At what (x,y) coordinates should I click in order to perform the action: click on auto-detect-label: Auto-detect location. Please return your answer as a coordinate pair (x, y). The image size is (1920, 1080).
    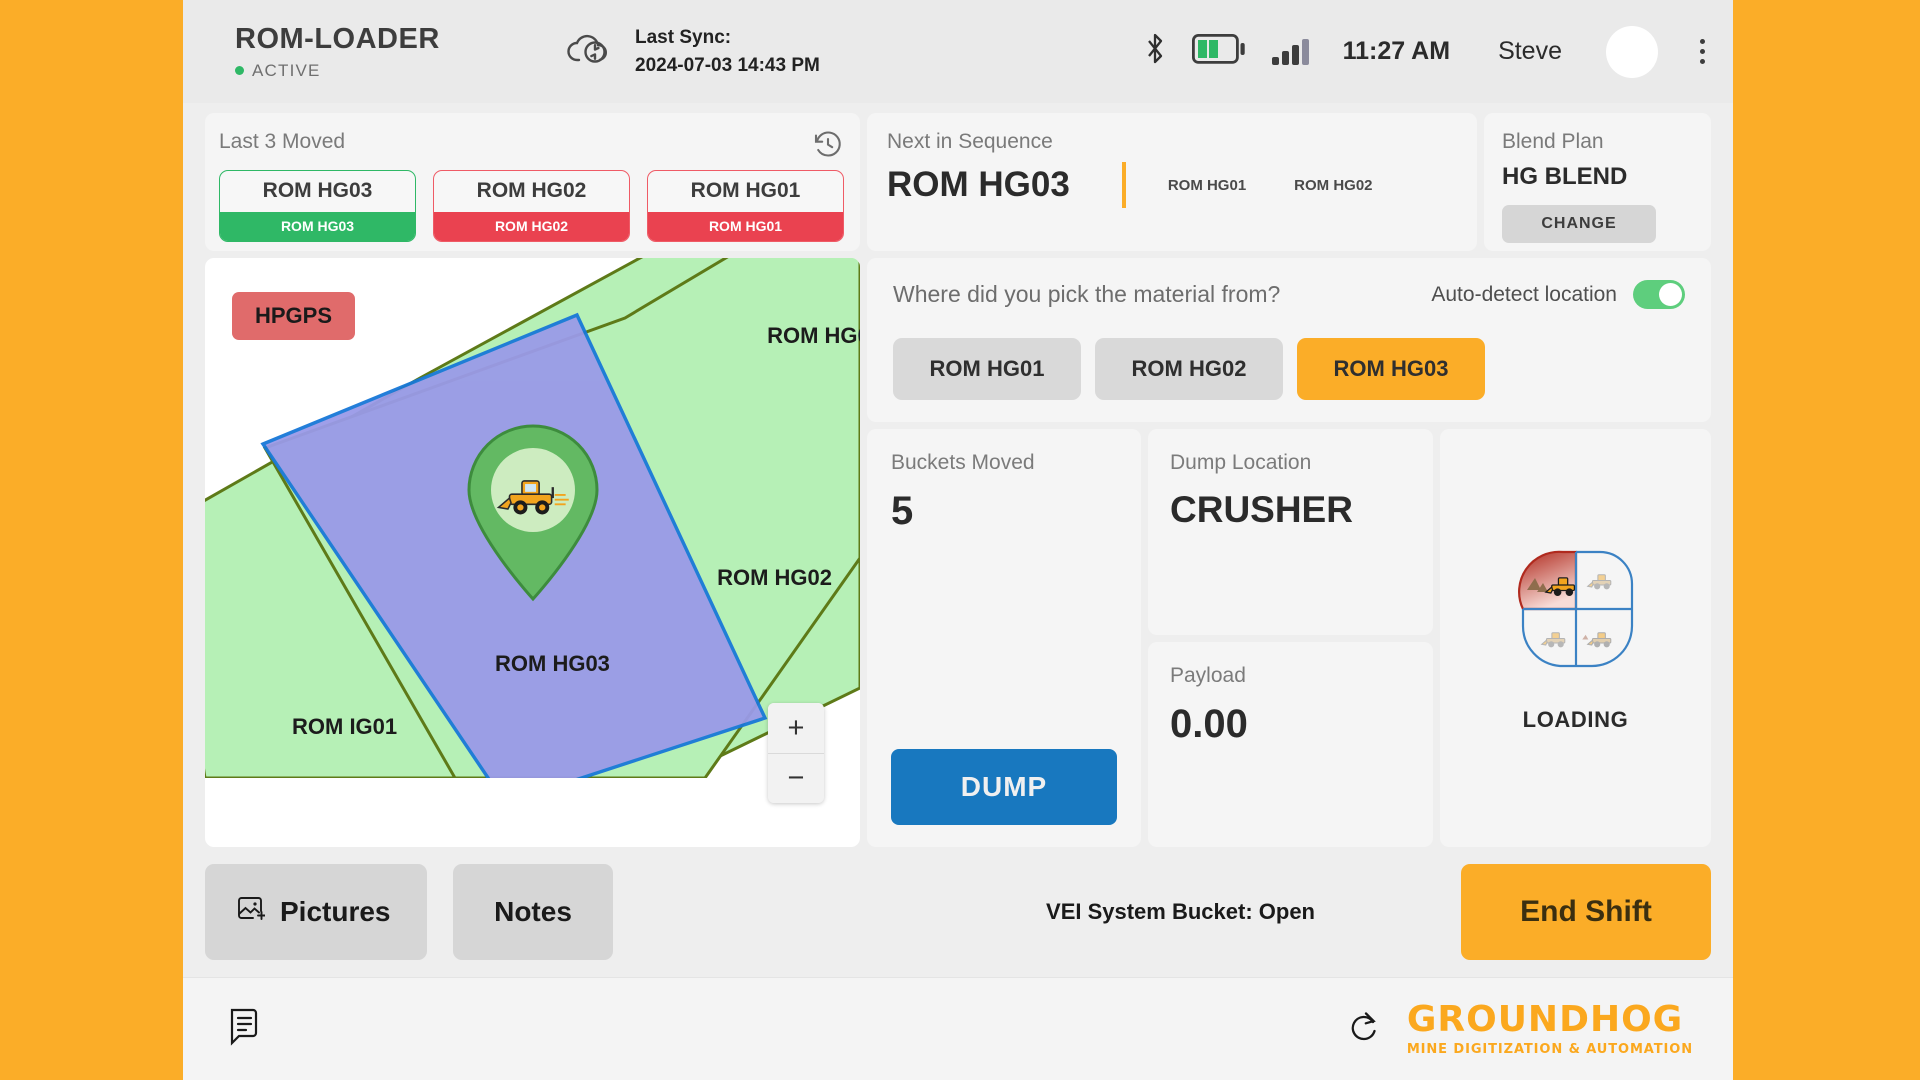
    Looking at the image, I should click on (1524, 294).